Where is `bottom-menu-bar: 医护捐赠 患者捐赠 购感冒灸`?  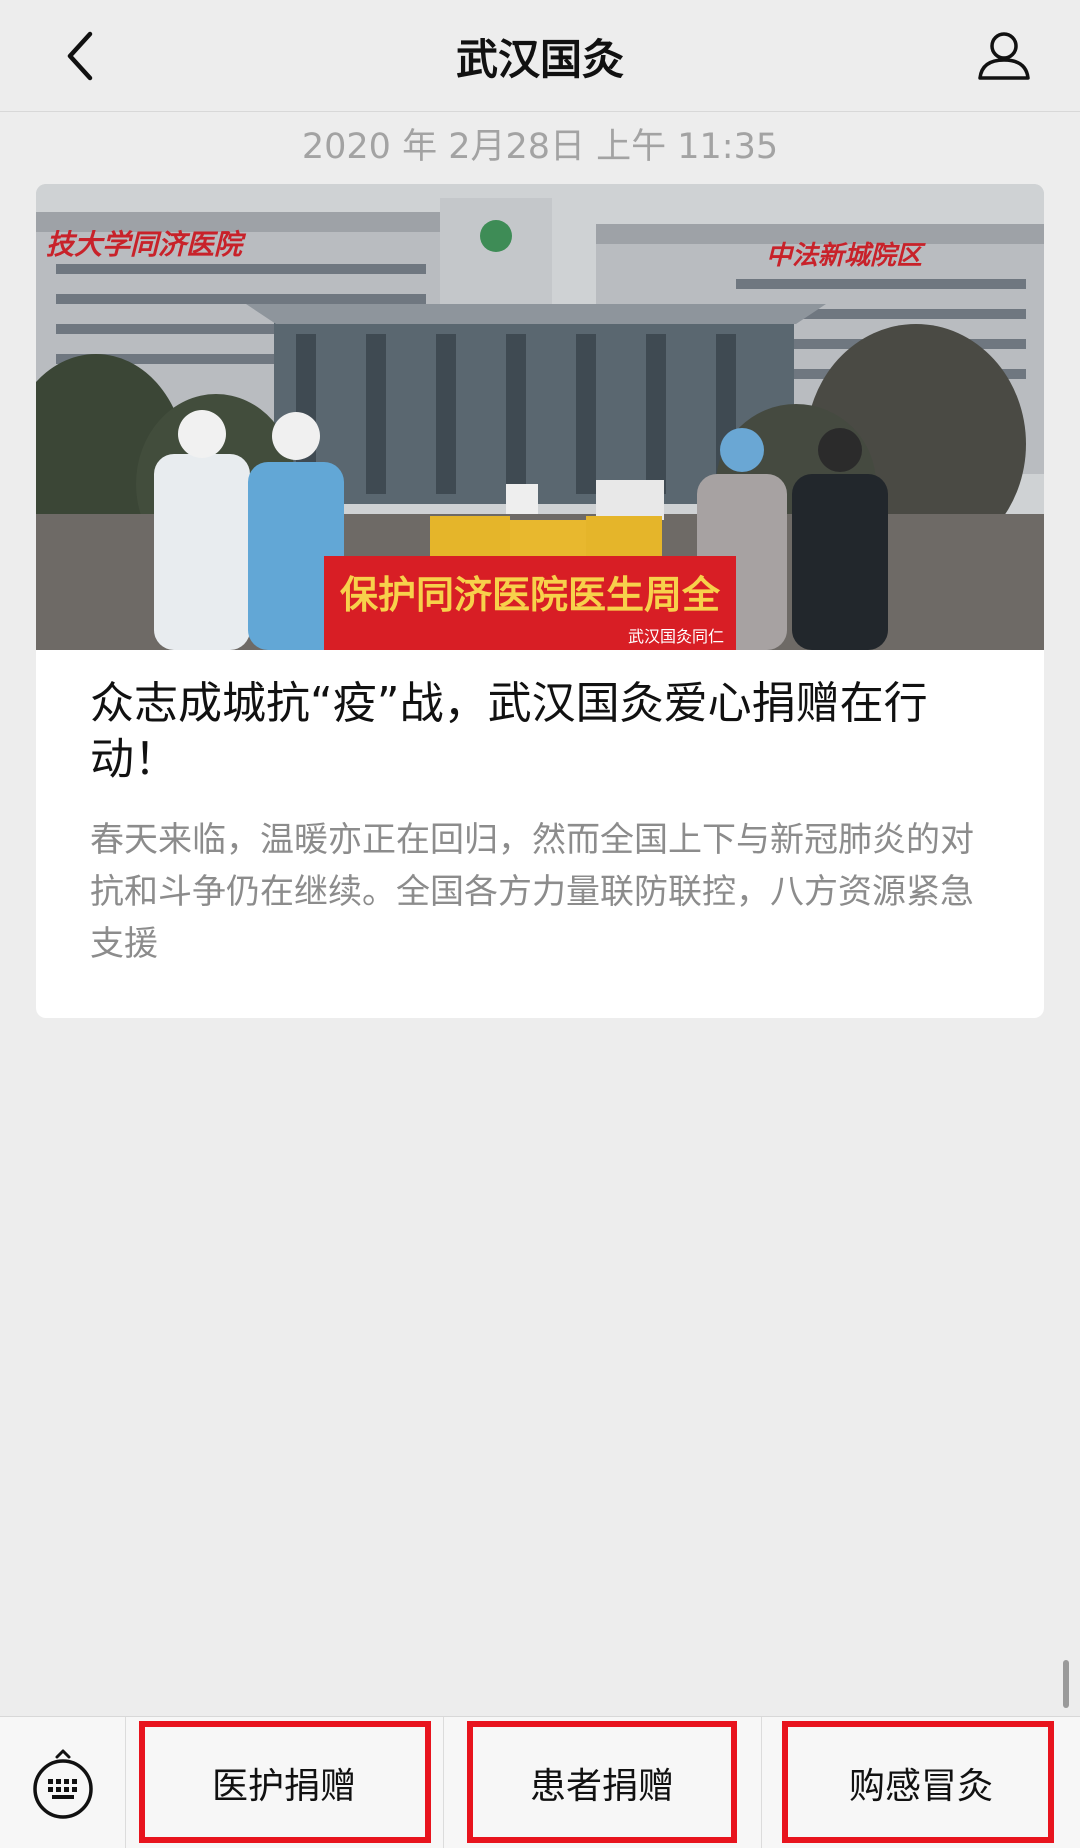
bottom-menu-bar: 医护捐赠 患者捐赠 购感冒灸 is located at coordinates (540, 1782).